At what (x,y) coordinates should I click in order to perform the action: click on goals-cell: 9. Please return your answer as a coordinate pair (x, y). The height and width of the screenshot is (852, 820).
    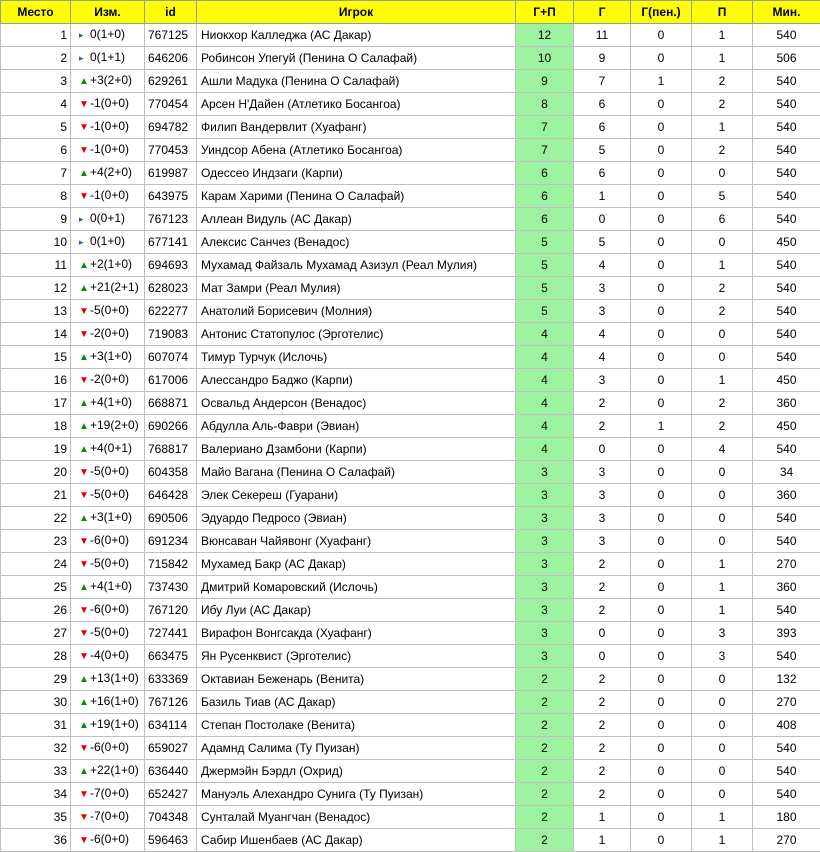
    Looking at the image, I should click on (602, 58).